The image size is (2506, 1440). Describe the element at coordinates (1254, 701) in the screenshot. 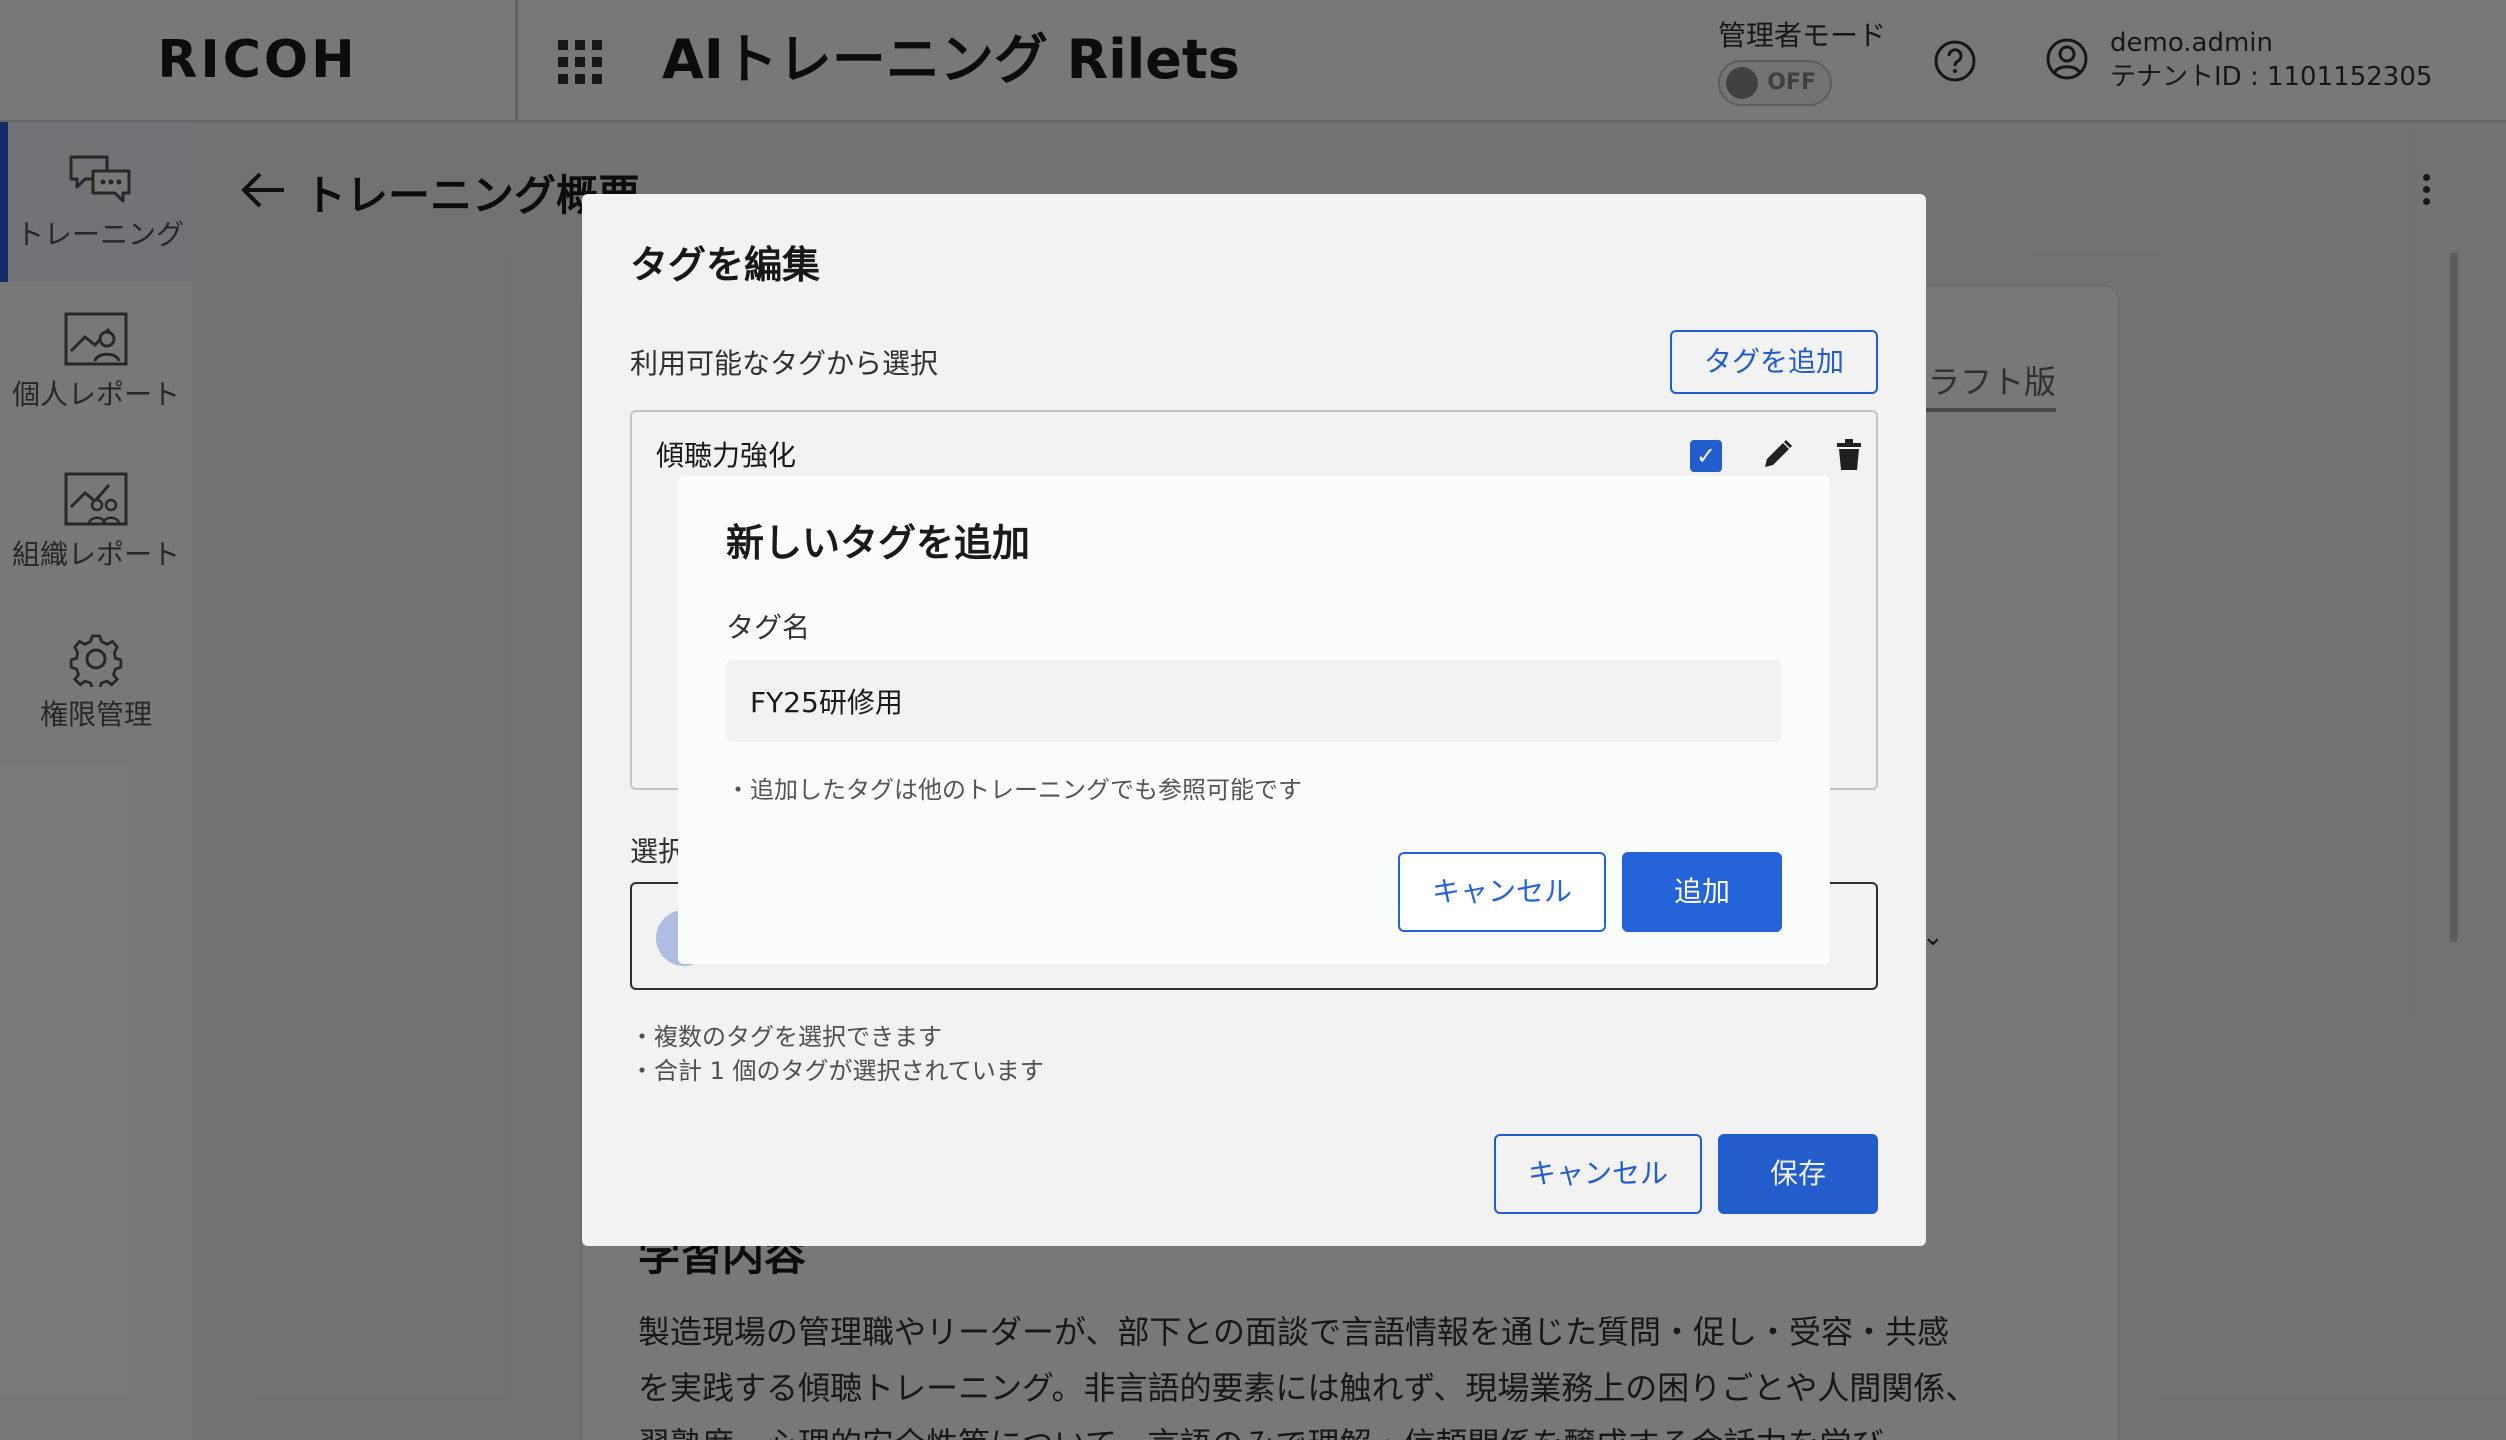

I see `tag-name-input` at that location.